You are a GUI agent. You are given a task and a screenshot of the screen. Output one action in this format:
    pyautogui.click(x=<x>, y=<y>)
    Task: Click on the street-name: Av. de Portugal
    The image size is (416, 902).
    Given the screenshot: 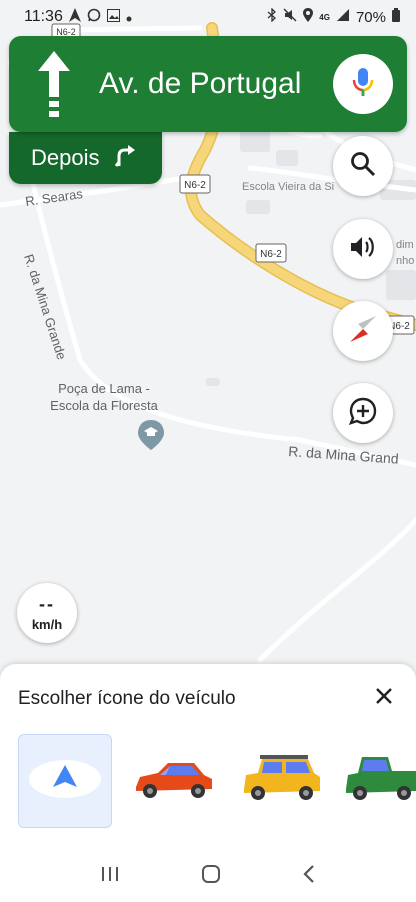 What is the action you would take?
    pyautogui.click(x=200, y=83)
    